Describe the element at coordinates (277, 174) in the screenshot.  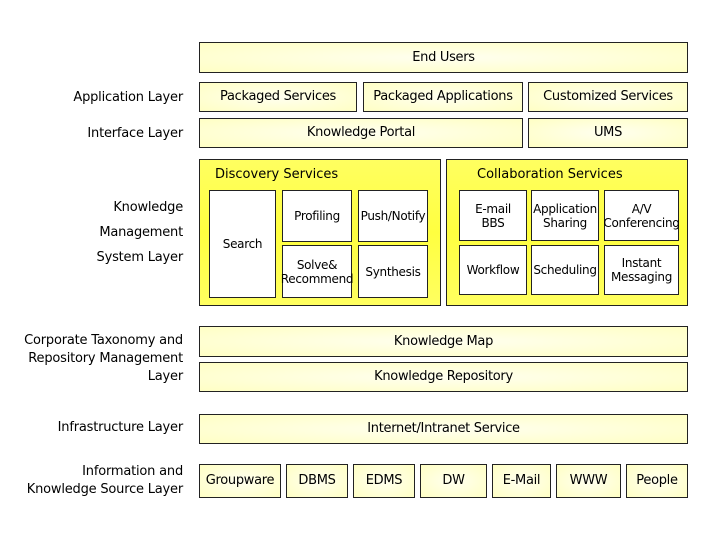
I see `discovery-services-title: Discovery Services` at that location.